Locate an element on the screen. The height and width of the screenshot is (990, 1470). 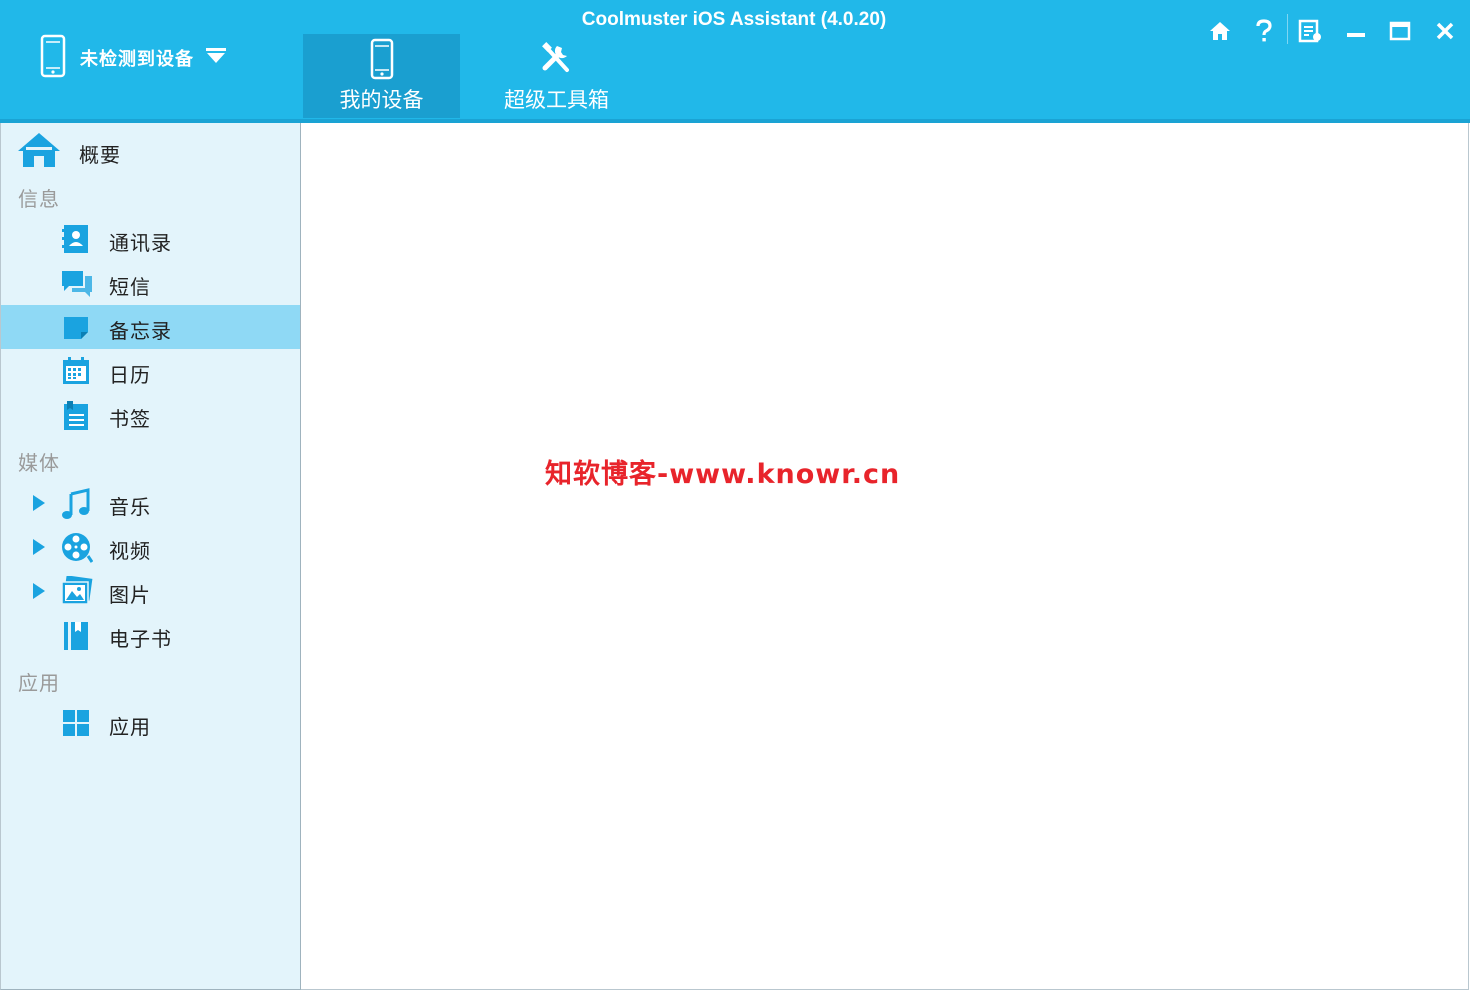
control-separator is located at coordinates (1287, 29).